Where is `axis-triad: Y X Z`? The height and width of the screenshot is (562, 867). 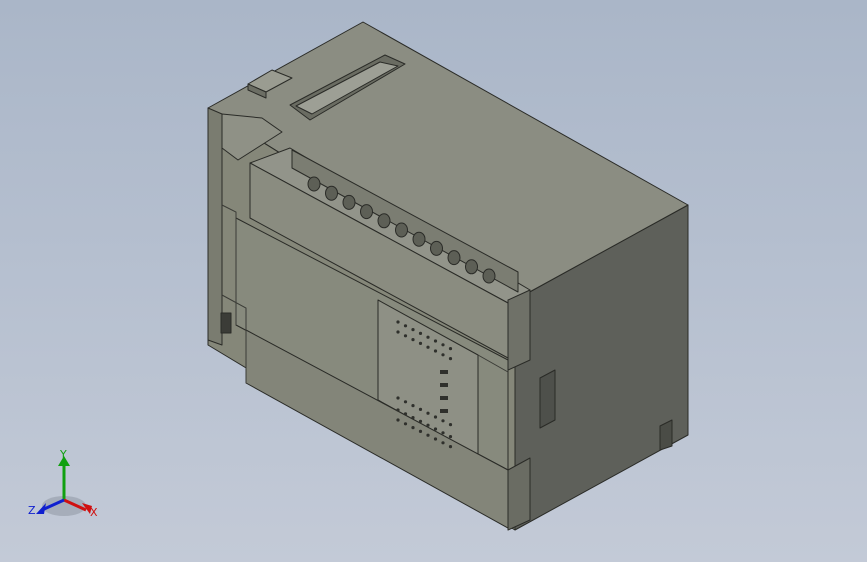
axis-triad: Y X Z is located at coordinates (63, 483).